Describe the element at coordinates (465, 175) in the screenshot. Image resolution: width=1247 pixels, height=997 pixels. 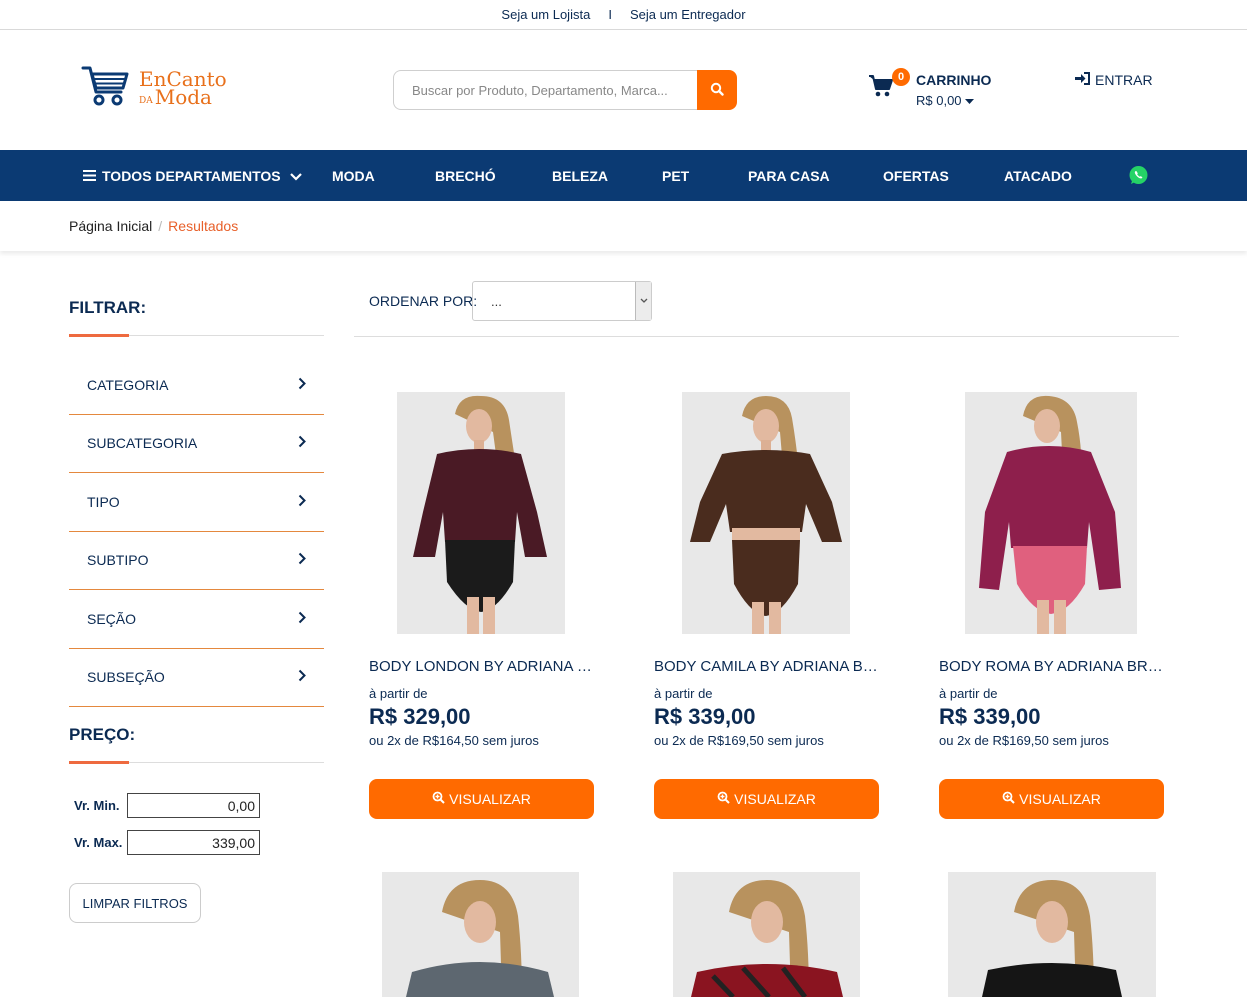
I see `nav-item-brecho: BRECHÓ` at that location.